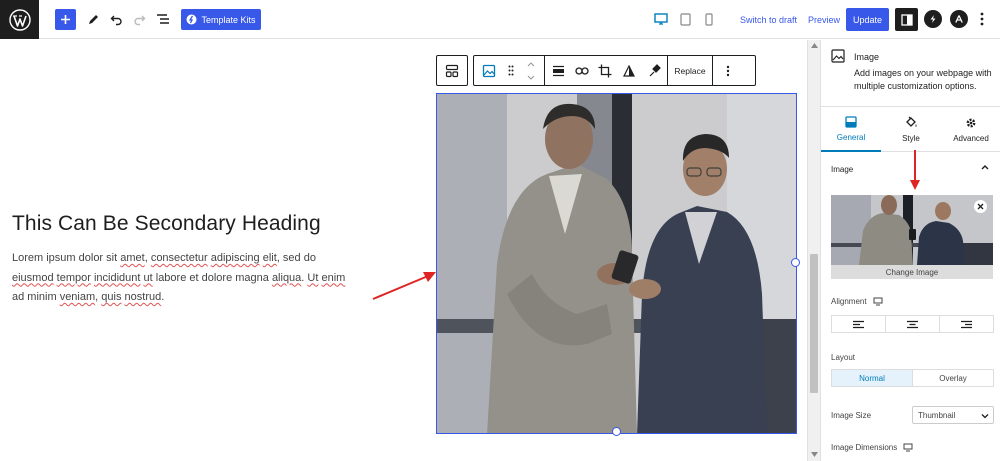  Describe the element at coordinates (139, 19) in the screenshot. I see `redo-button` at that location.